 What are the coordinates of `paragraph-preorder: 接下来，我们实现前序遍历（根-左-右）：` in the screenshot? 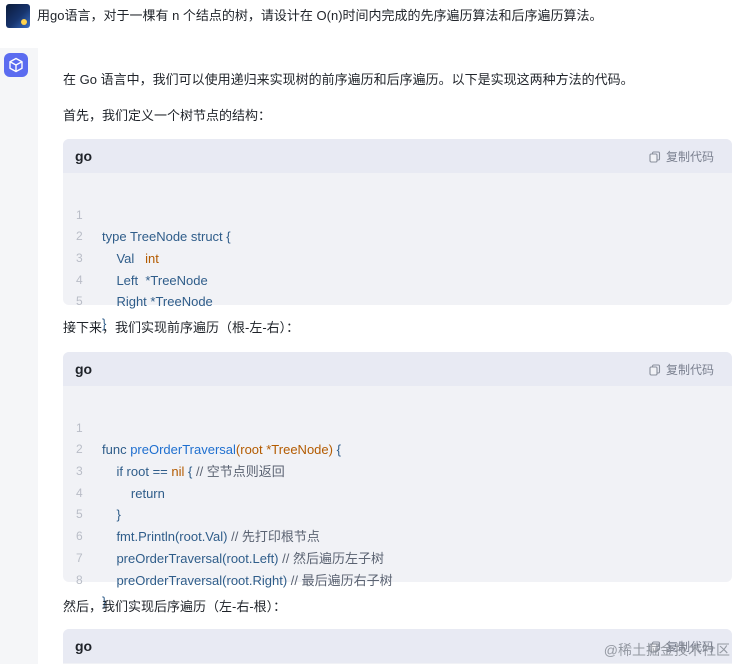 It's located at (181, 327).